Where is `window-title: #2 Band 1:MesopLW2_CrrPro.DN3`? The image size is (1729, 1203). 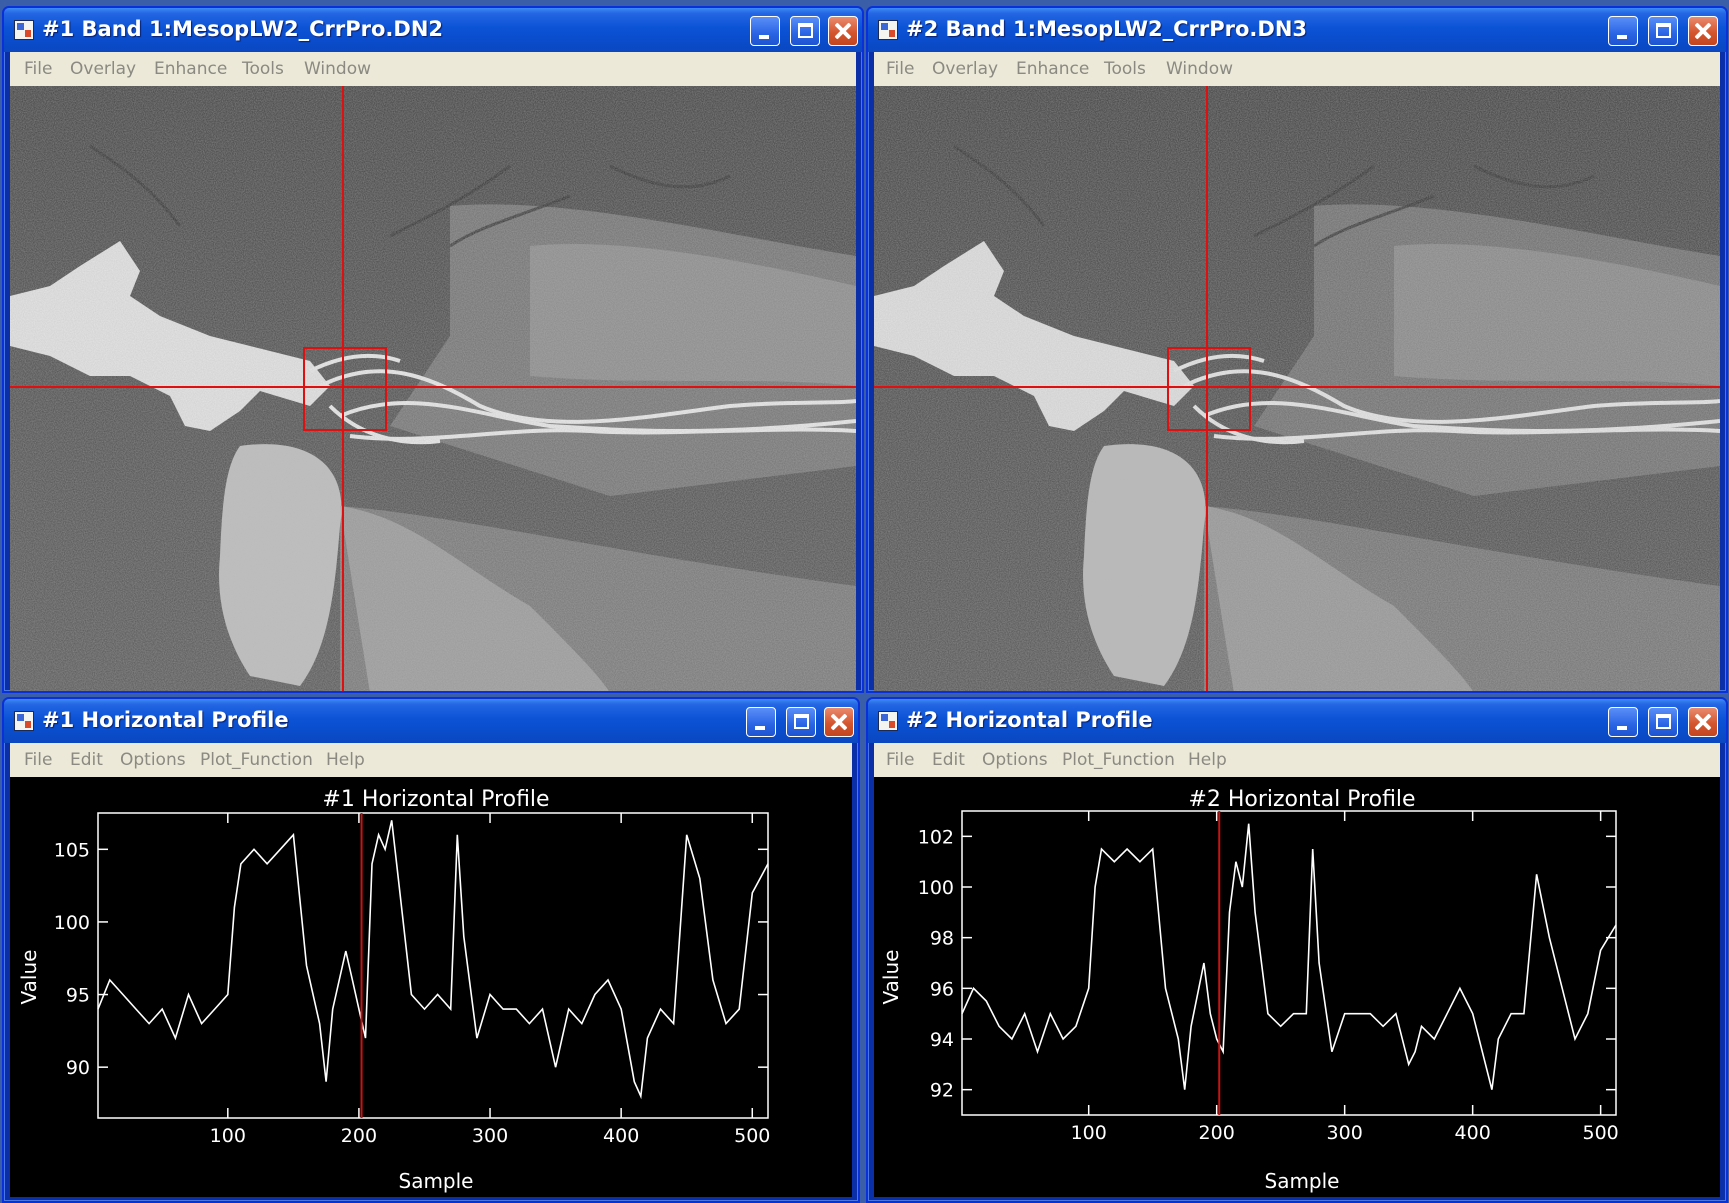
window-title: #2 Band 1:MesopLW2_CrrPro.DN3 is located at coordinates (1107, 29).